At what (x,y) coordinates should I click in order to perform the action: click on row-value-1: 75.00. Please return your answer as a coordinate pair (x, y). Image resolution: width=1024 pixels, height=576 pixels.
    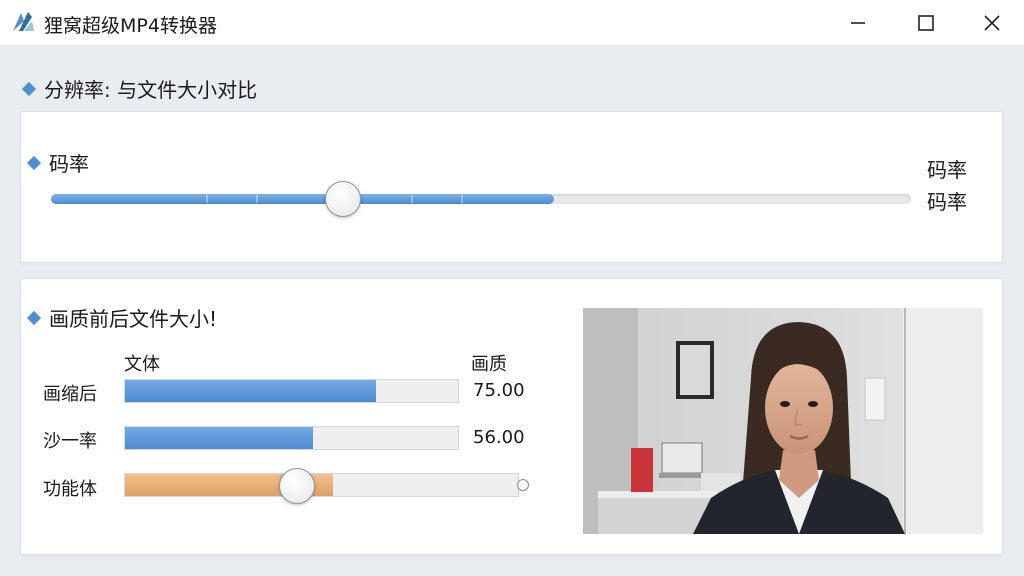
    Looking at the image, I should click on (499, 390).